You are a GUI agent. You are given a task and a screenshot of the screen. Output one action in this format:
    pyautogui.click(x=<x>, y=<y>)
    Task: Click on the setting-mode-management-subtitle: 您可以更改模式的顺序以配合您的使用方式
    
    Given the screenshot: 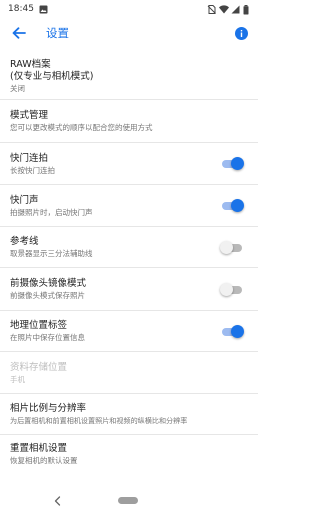 What is the action you would take?
    pyautogui.click(x=81, y=127)
    